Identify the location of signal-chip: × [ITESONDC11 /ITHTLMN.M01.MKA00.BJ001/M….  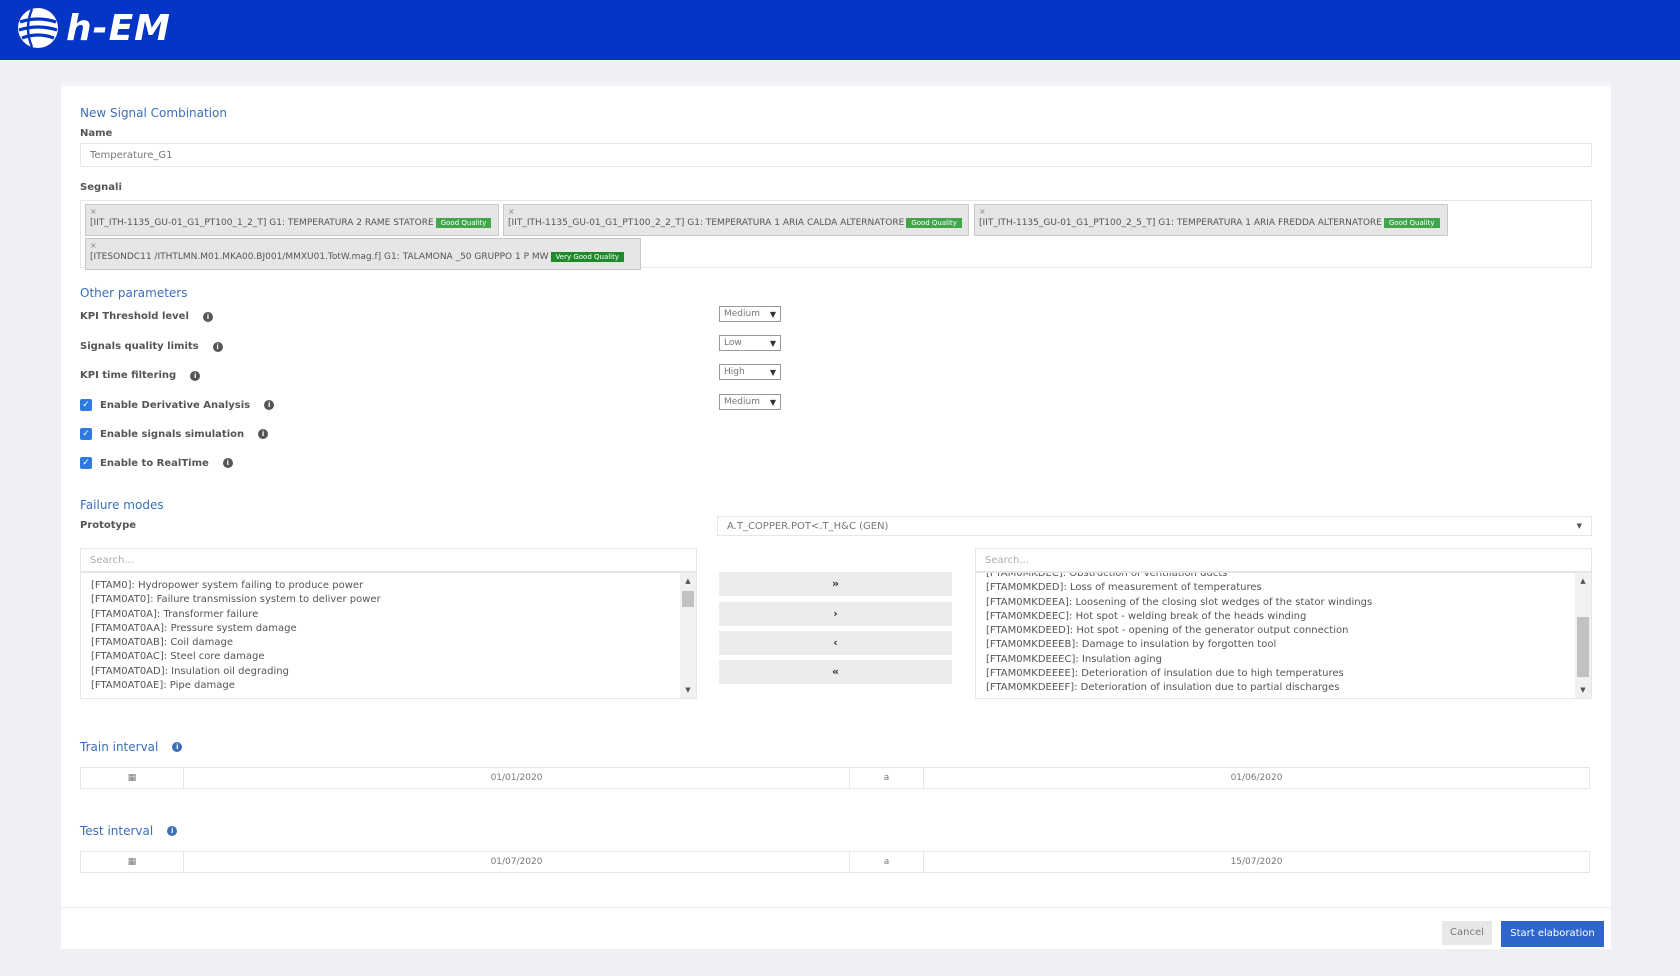
(363, 254).